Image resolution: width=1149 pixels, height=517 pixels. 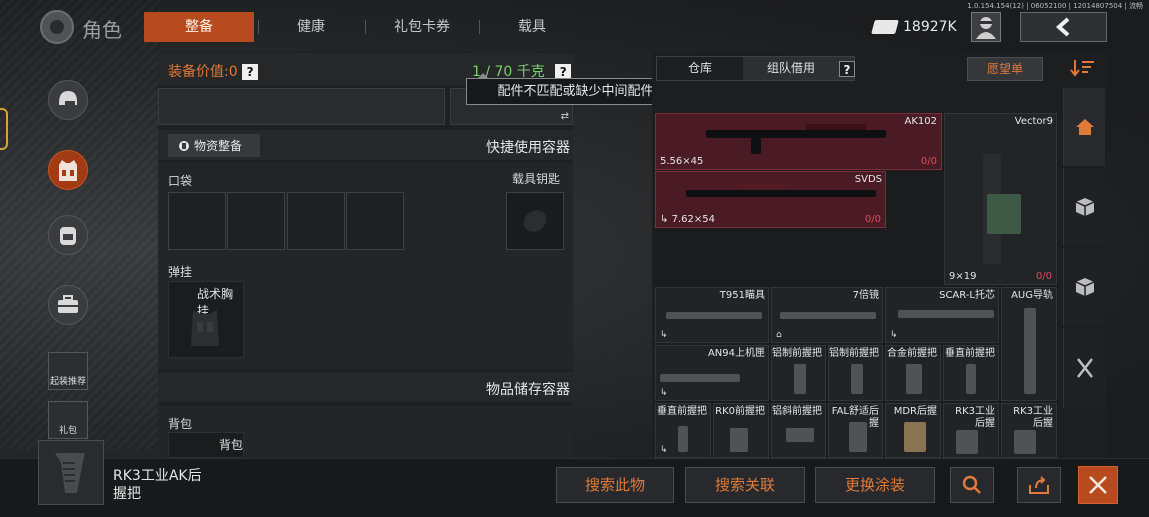 What do you see at coordinates (67, 382) in the screenshot?
I see `loadout-recommend-label: 起装推荐` at bounding box center [67, 382].